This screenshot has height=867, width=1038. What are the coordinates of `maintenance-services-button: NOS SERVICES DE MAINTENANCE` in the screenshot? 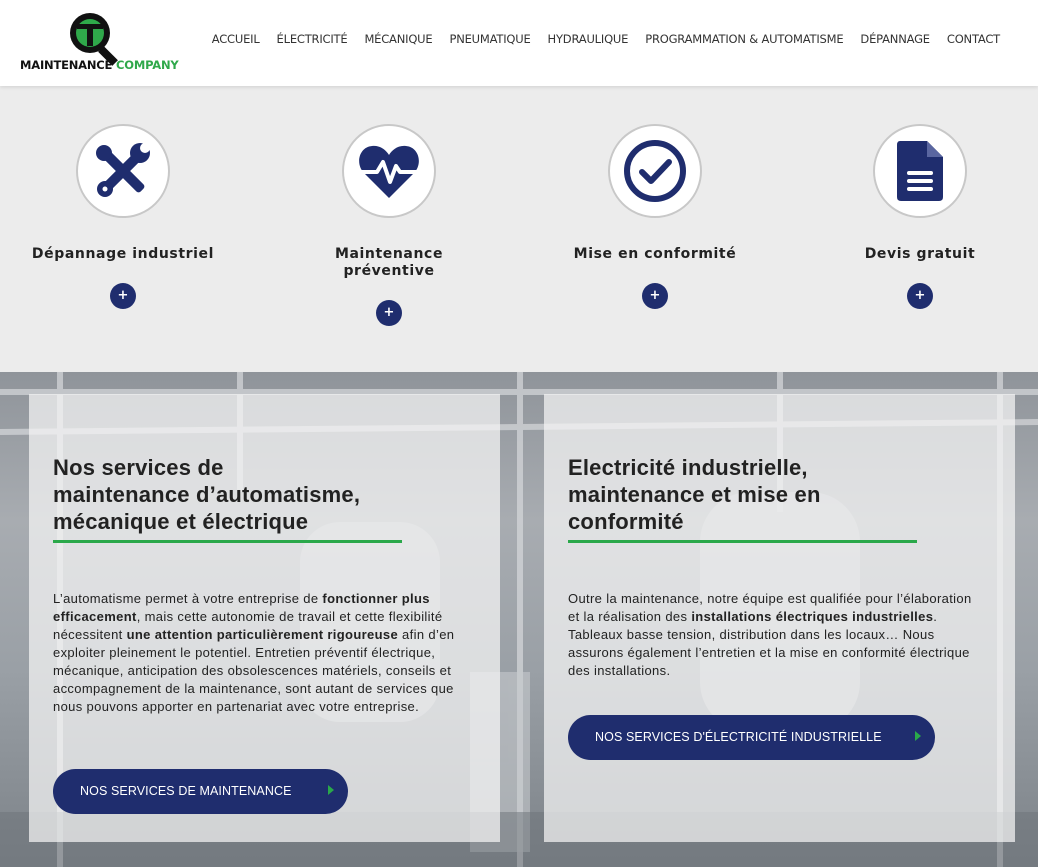 It's located at (200, 791).